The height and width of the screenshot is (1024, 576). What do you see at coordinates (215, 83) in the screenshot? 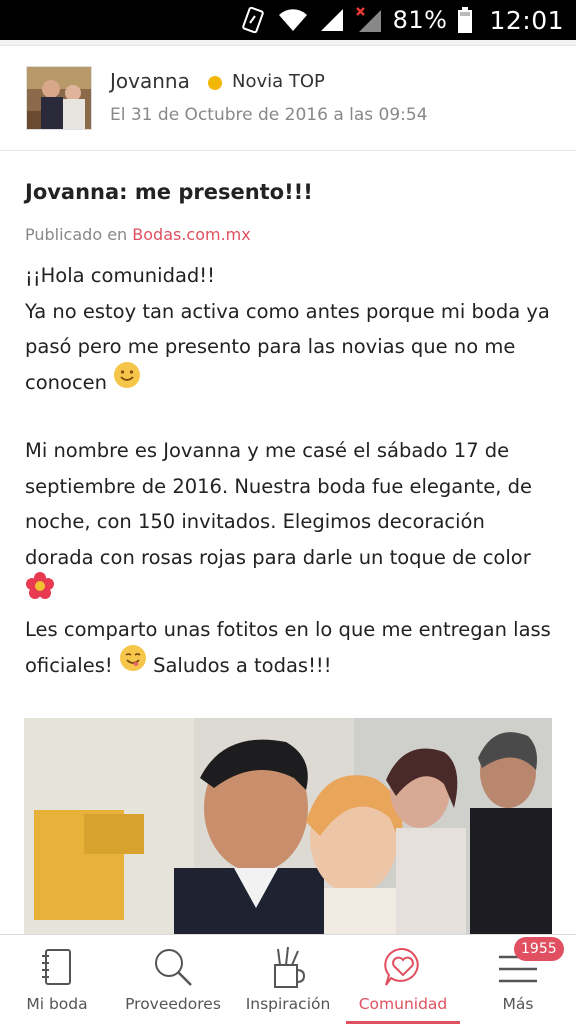
I see `badge-dot-icon` at bounding box center [215, 83].